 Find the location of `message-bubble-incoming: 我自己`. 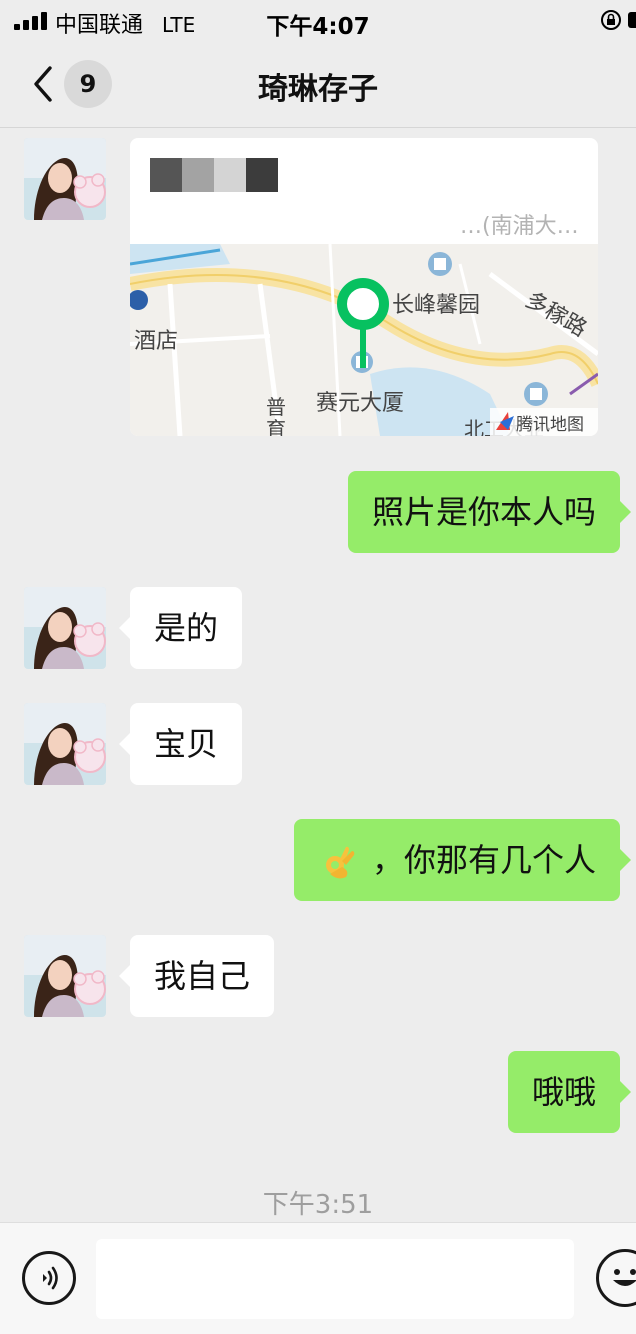

message-bubble-incoming: 我自己 is located at coordinates (196, 976).